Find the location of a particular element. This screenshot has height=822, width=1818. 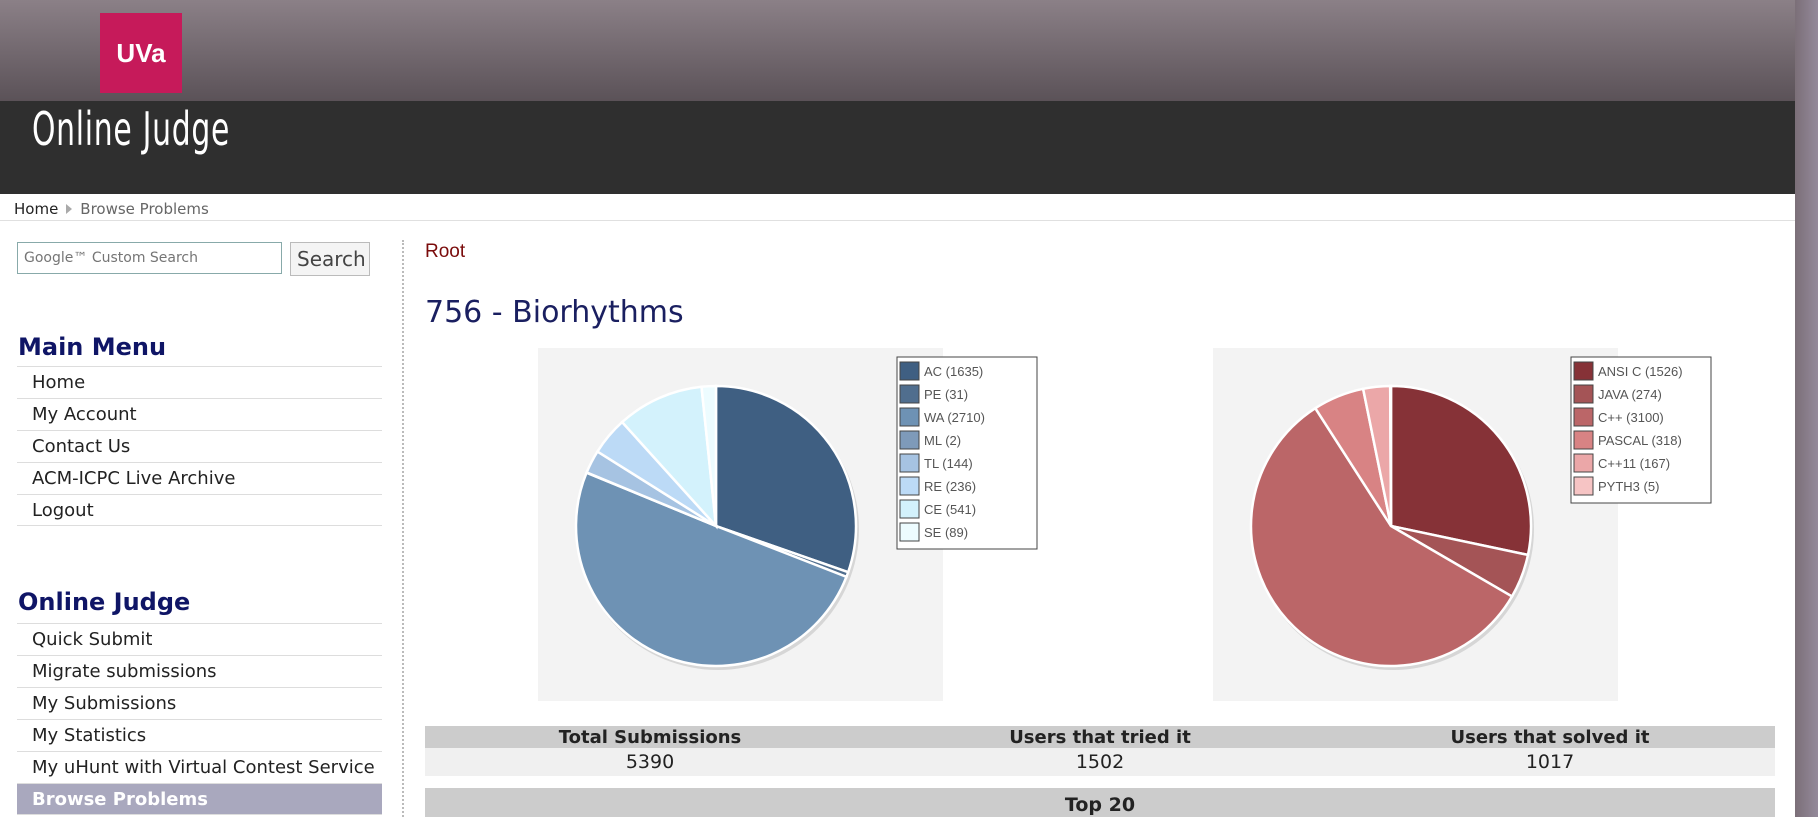

legend-label: C++11 (167) is located at coordinates (1634, 463).